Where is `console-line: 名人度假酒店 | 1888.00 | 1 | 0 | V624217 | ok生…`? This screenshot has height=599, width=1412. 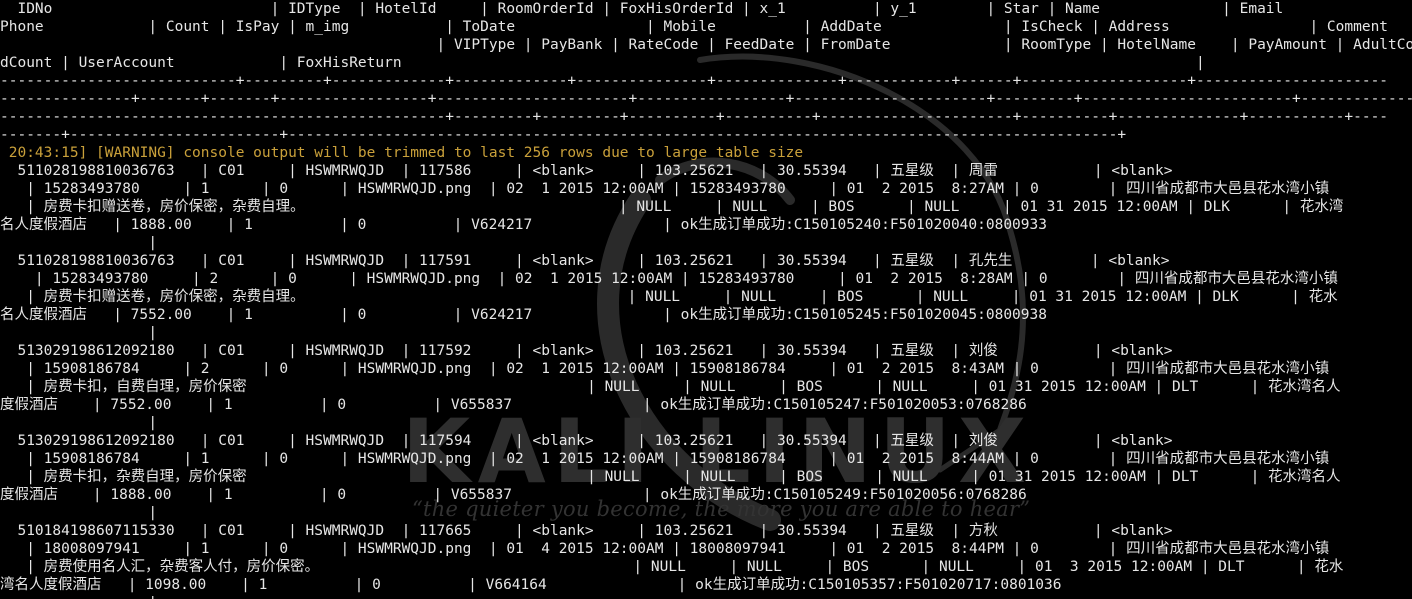
console-line: 名人度假酒店 | 1888.00 | 1 | 0 | V624217 | ok生… is located at coordinates (523, 225).